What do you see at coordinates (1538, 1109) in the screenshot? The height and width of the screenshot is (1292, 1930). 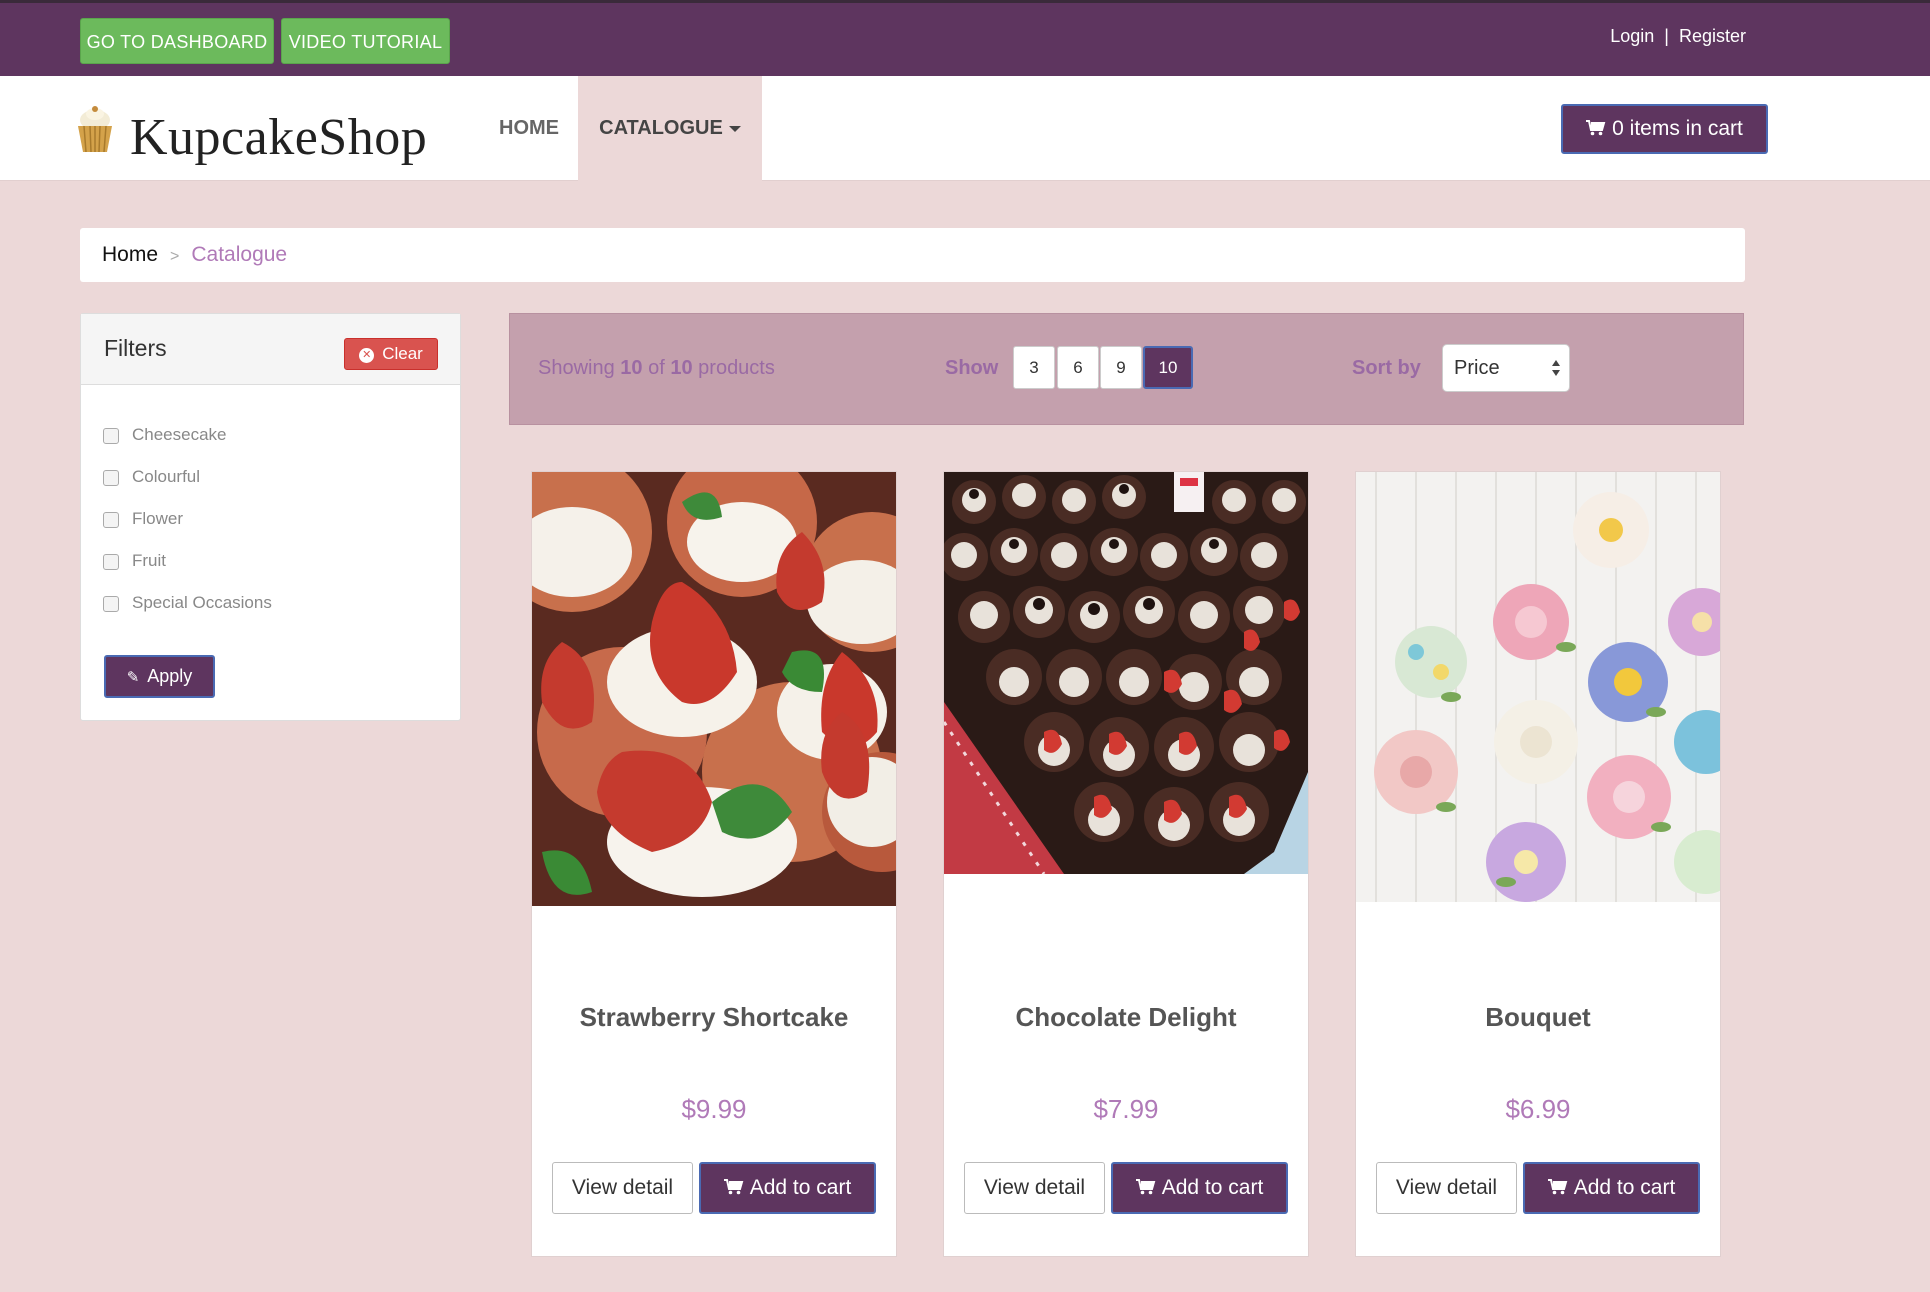 I see `product-price: $6.99` at bounding box center [1538, 1109].